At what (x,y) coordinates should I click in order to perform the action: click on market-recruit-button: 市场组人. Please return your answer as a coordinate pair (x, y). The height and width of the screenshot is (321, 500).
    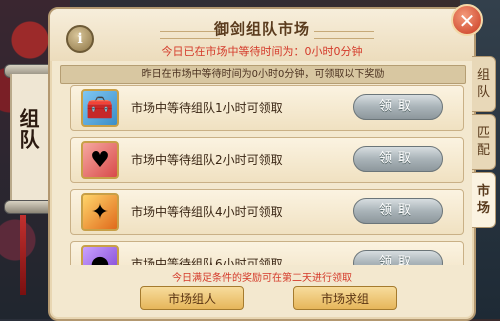
    Looking at the image, I should click on (192, 298).